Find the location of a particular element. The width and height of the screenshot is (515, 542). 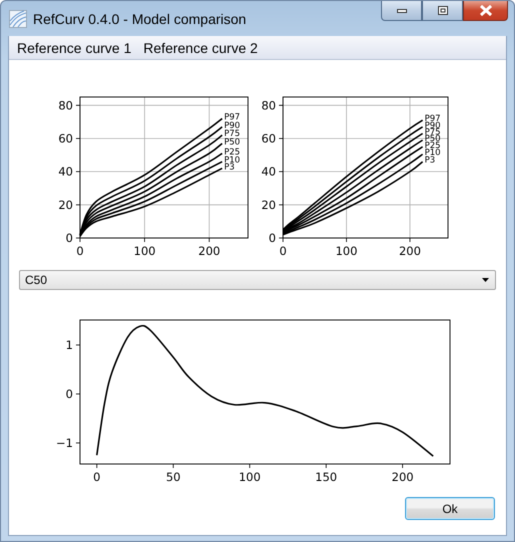

tick-label: 1 is located at coordinates (69, 345).